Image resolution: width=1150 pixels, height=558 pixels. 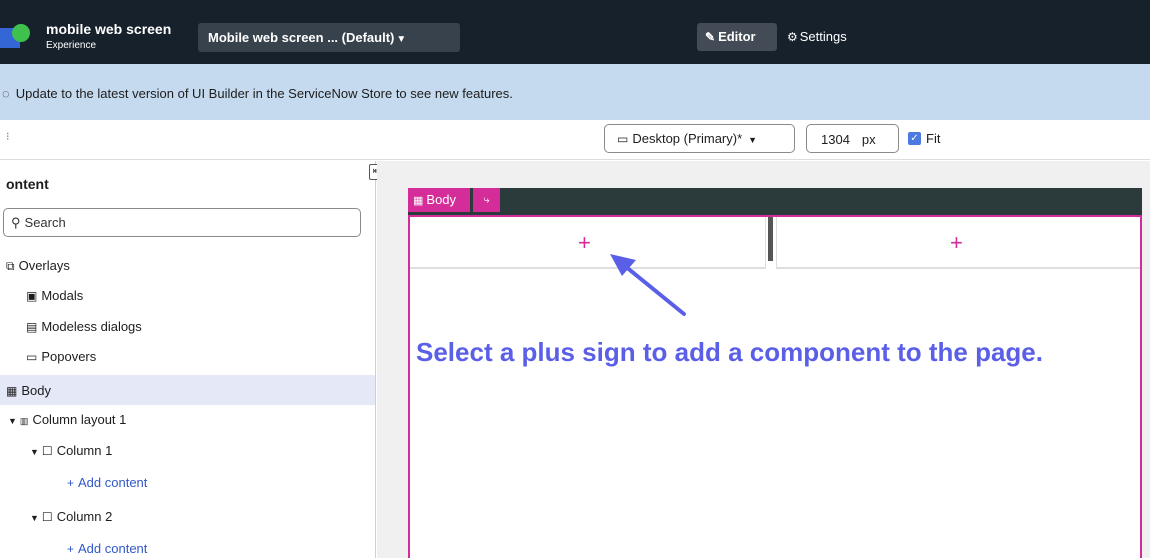 I want to click on search-icon: ⚲, so click(x=16, y=222).